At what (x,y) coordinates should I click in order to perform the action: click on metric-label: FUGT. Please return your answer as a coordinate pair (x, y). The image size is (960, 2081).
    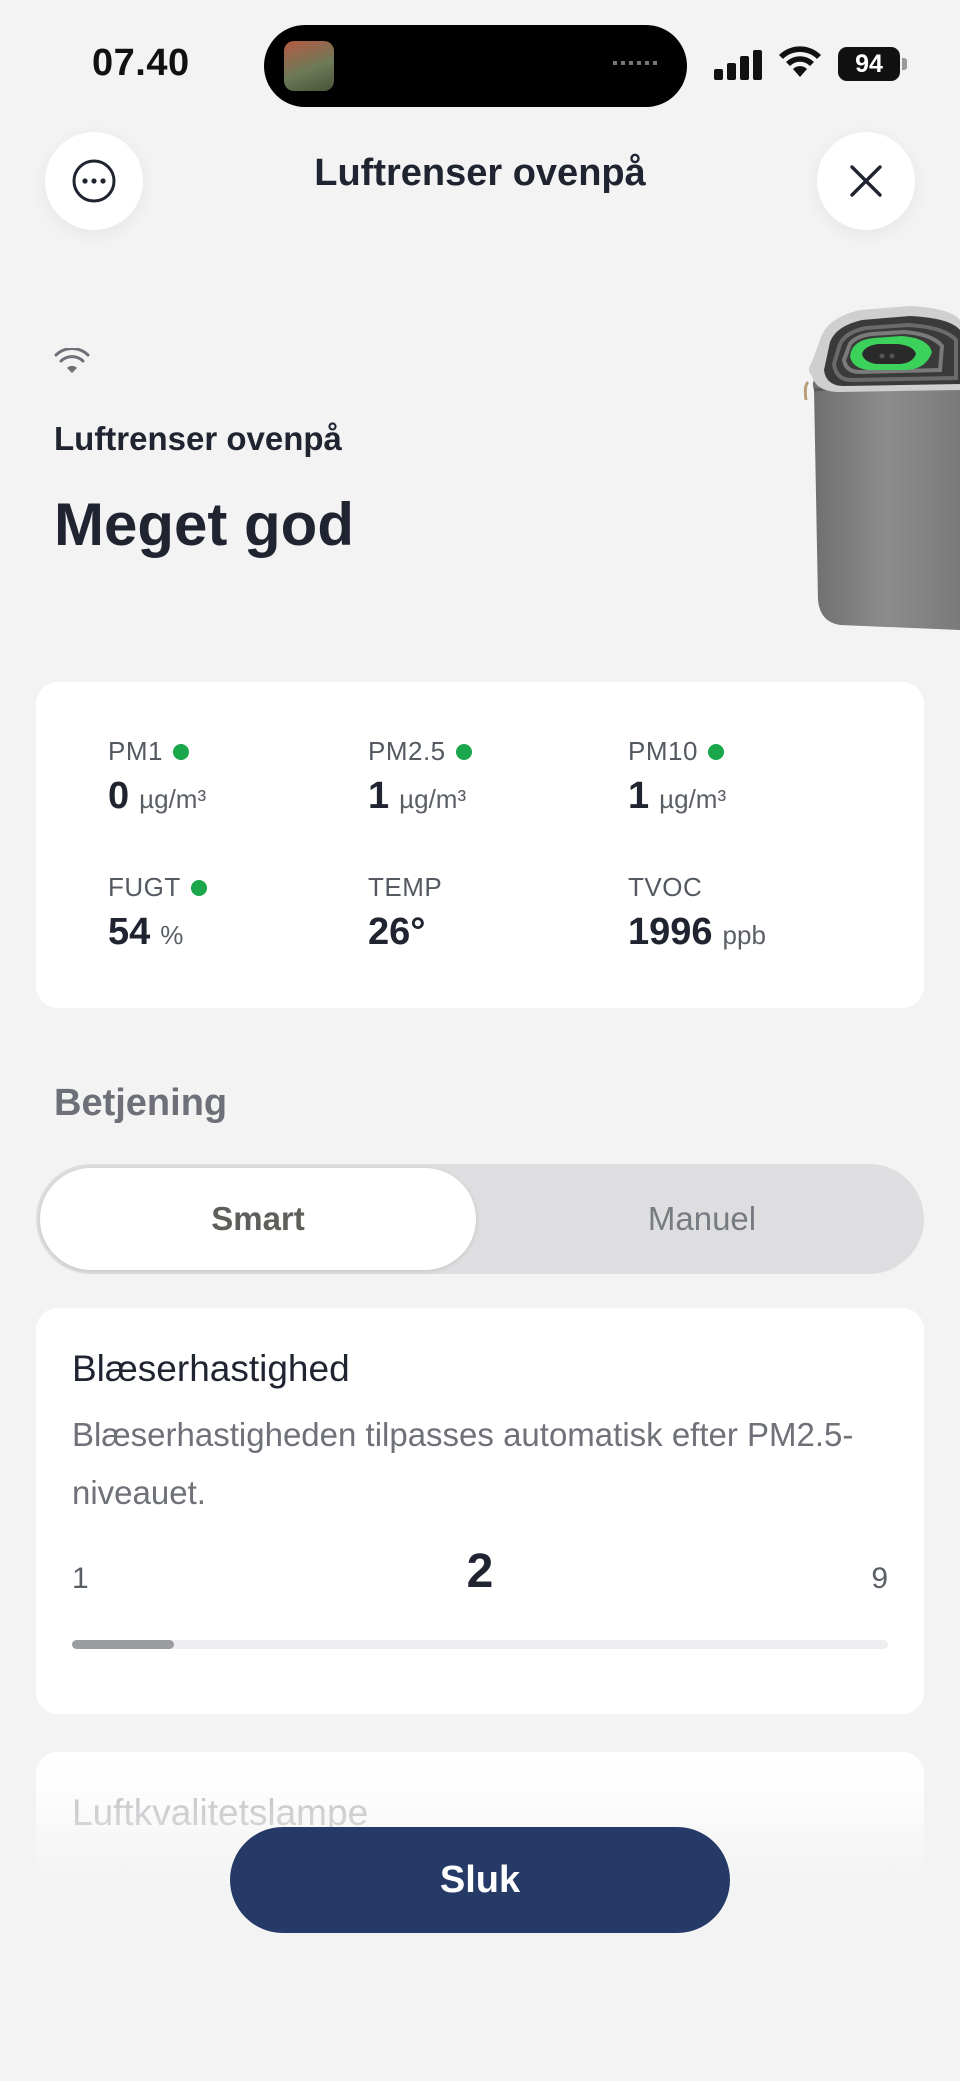
    Looking at the image, I should click on (144, 887).